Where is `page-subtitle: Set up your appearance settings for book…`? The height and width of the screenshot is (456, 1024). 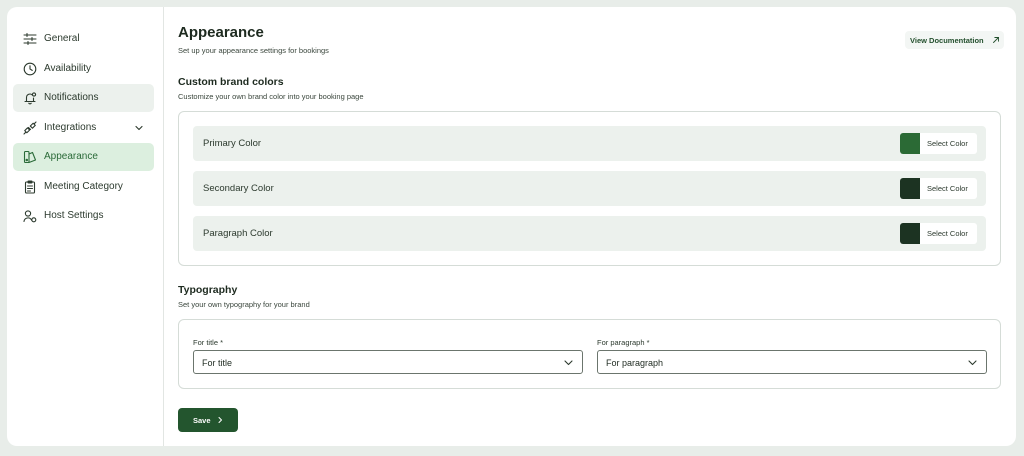 page-subtitle: Set up your appearance settings for book… is located at coordinates (253, 50).